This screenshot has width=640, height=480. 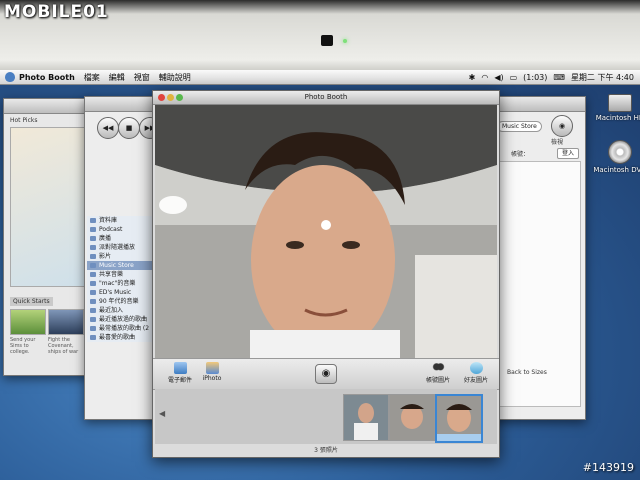 I want to click on bluetooth-icon: ✱, so click(x=472, y=77).